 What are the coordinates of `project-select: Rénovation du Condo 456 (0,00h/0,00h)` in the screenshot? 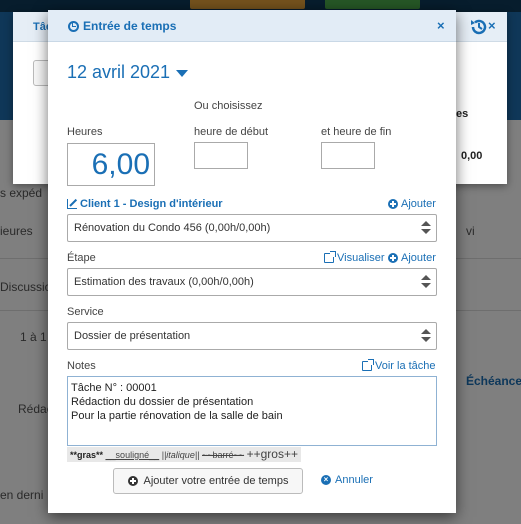 It's located at (252, 228).